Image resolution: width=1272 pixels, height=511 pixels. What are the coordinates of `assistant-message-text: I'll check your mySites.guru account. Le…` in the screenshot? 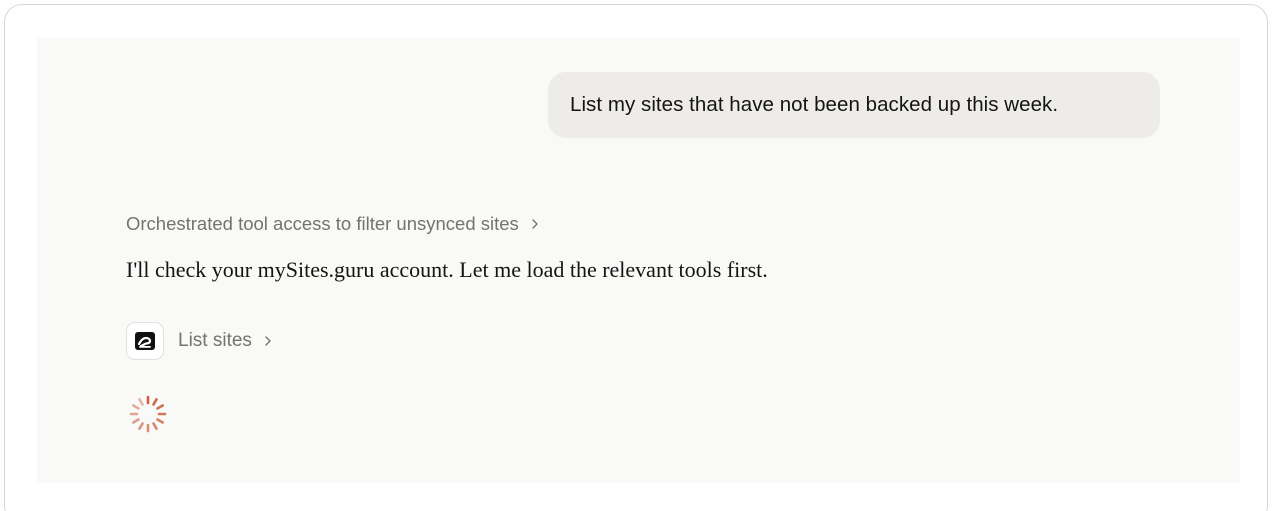 It's located at (447, 269).